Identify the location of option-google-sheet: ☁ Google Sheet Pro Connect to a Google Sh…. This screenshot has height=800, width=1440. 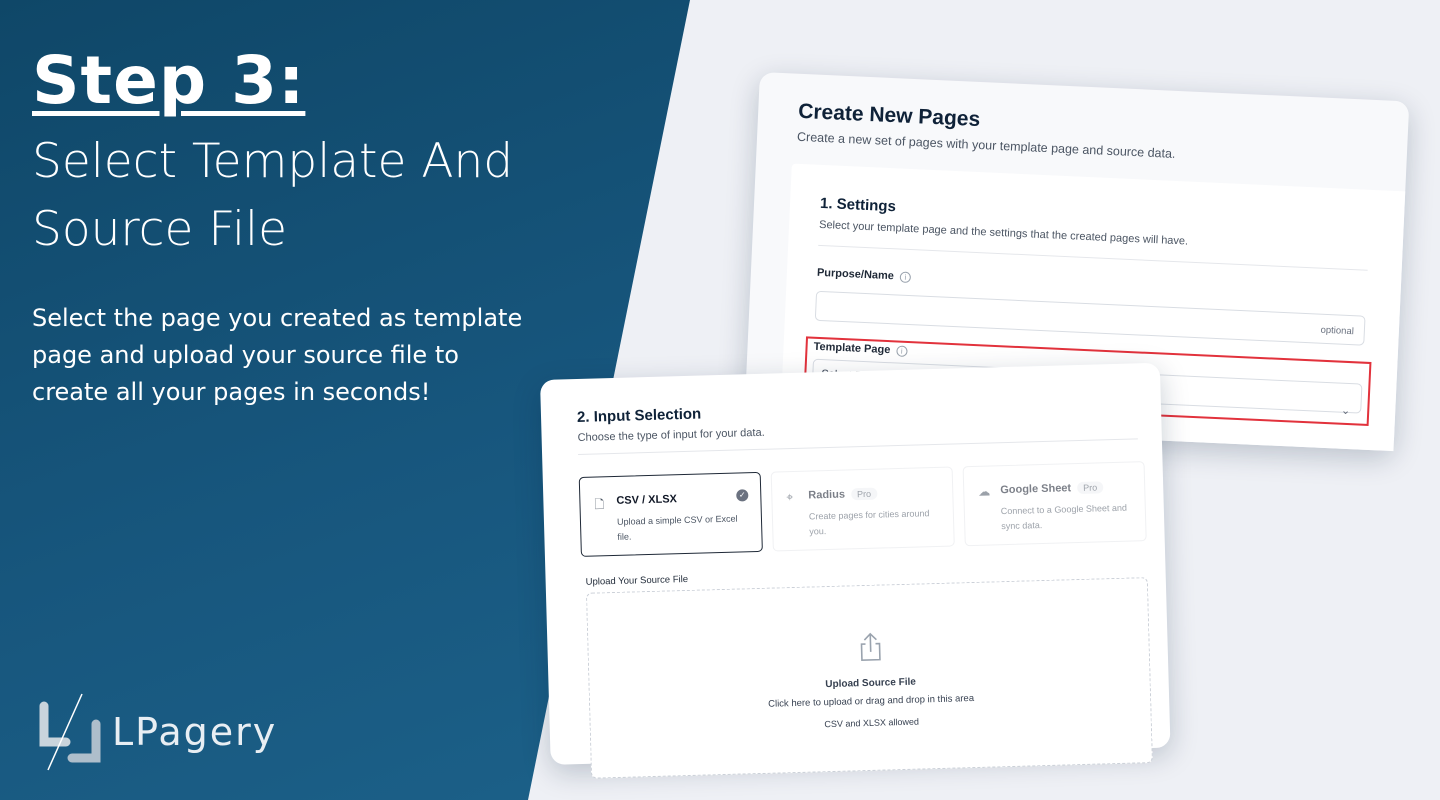
(1054, 504).